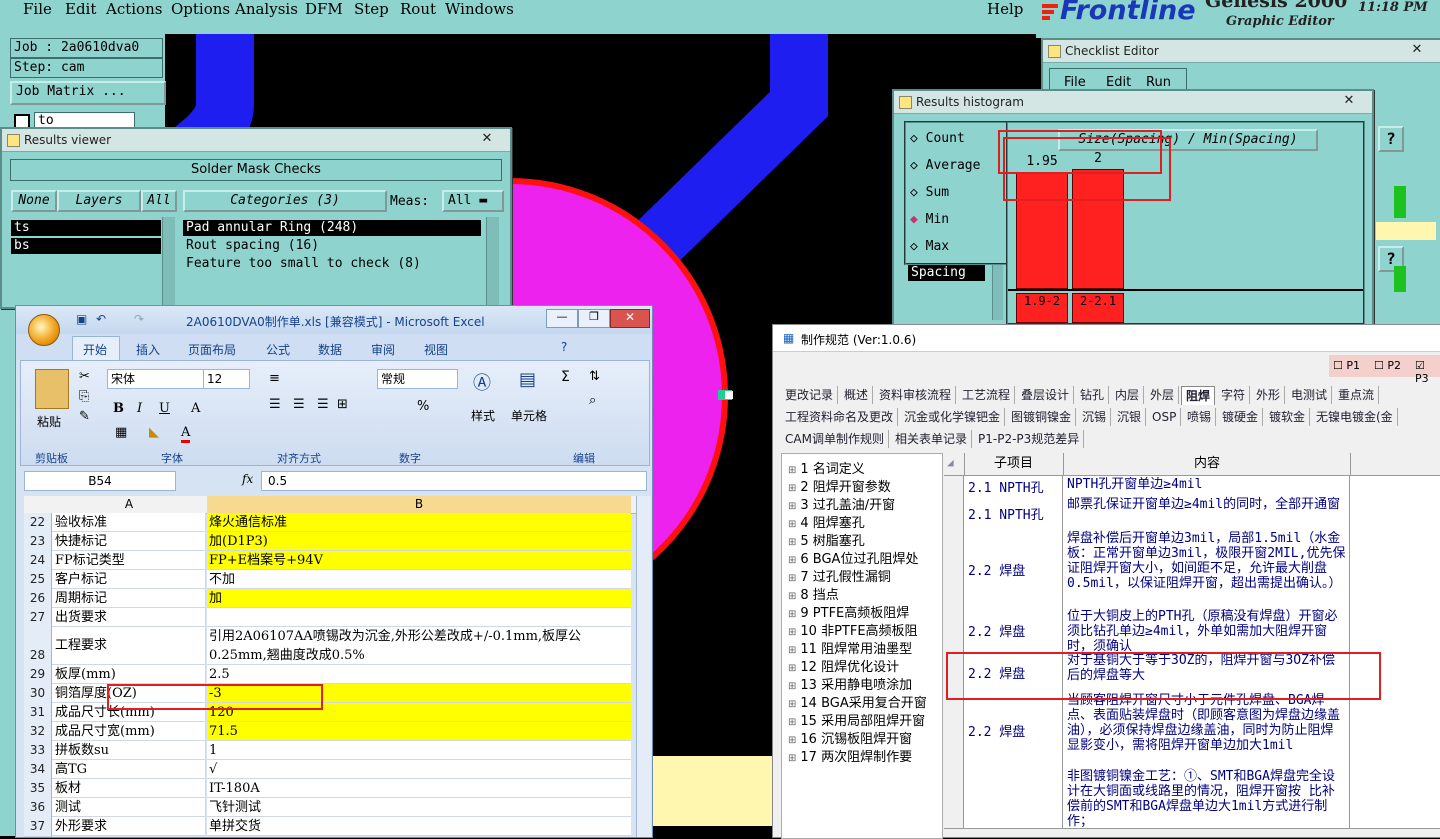 The height and width of the screenshot is (839, 1440). I want to click on restore-icon: ❐, so click(594, 318).